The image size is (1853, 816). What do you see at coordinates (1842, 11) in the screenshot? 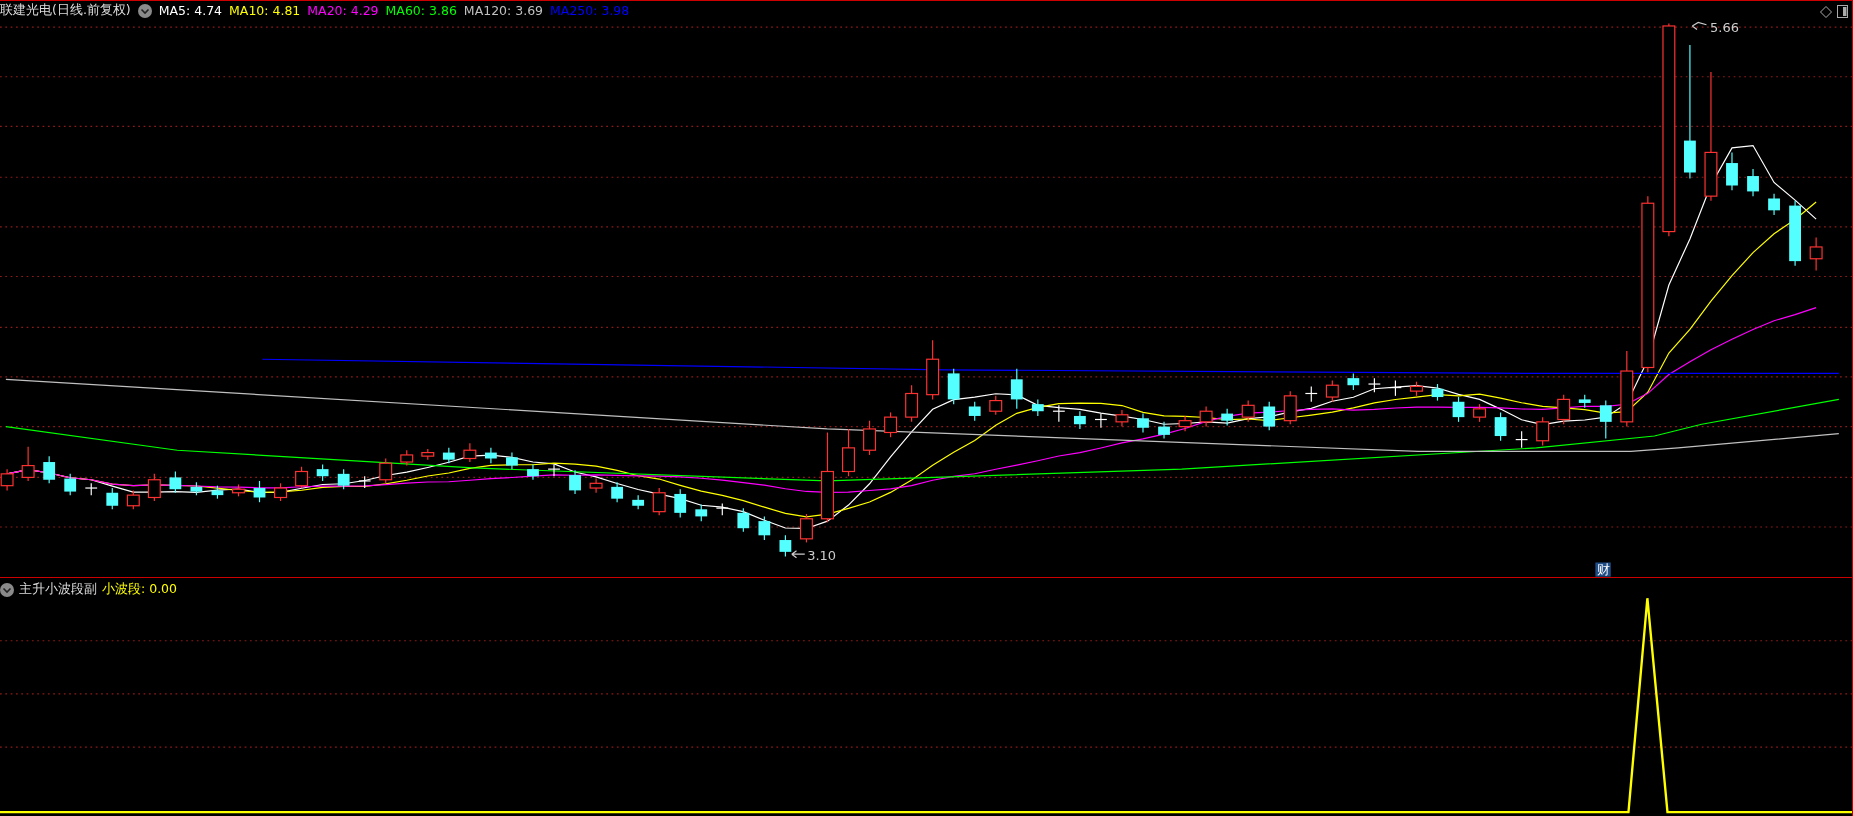
I see `panel-toggle-icon` at bounding box center [1842, 11].